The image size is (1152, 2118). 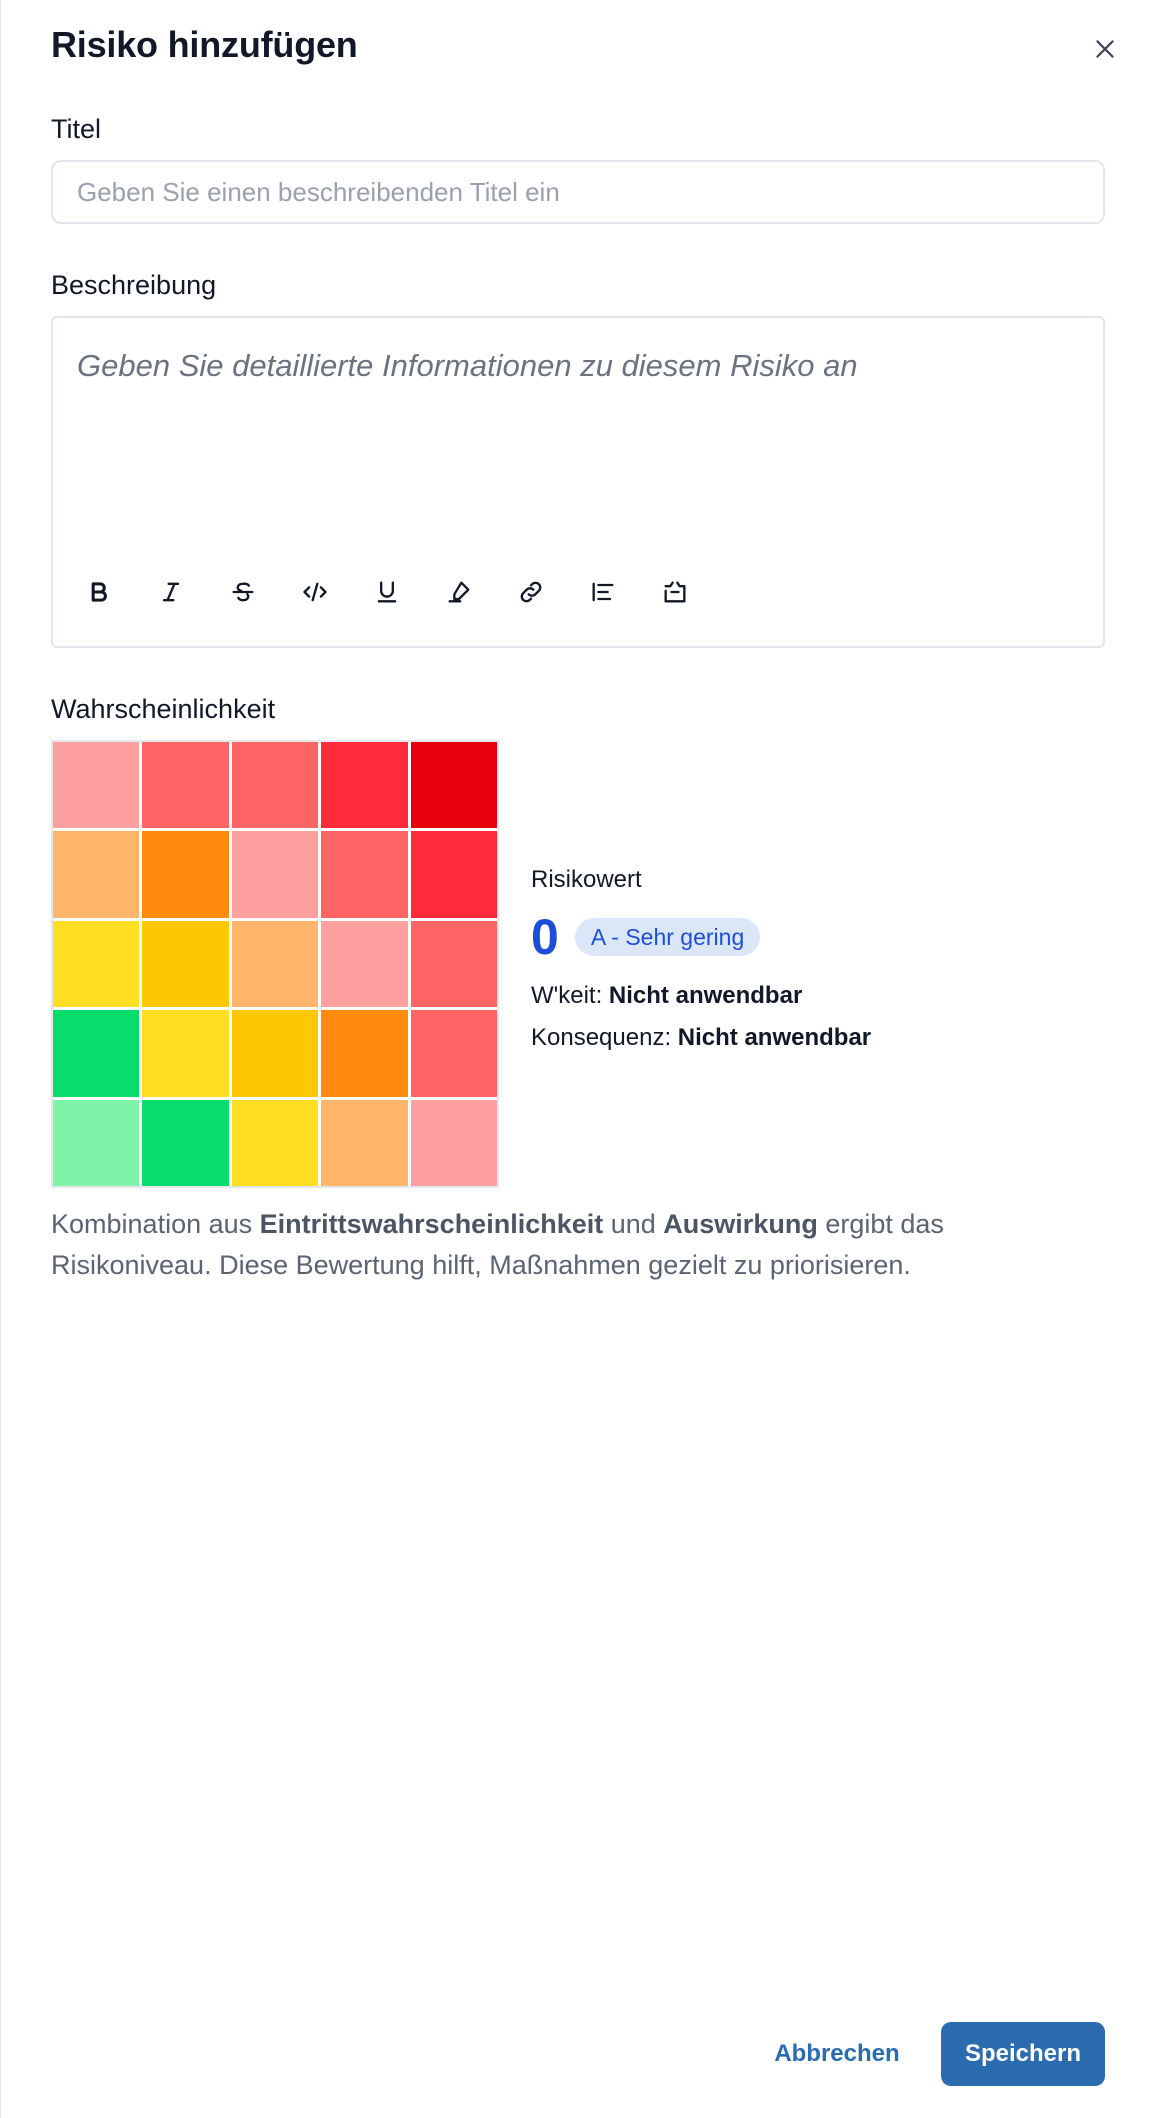 I want to click on bold-icon, so click(x=99, y=592).